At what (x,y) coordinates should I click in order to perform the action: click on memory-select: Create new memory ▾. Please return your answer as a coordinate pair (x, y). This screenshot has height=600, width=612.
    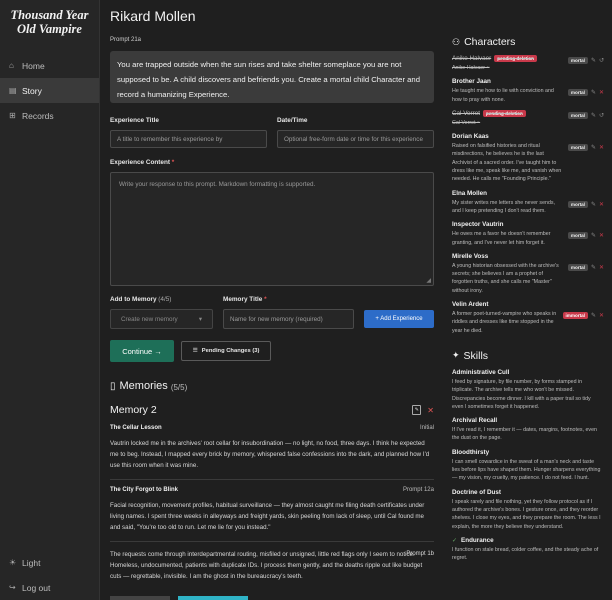
    Looking at the image, I should click on (161, 319).